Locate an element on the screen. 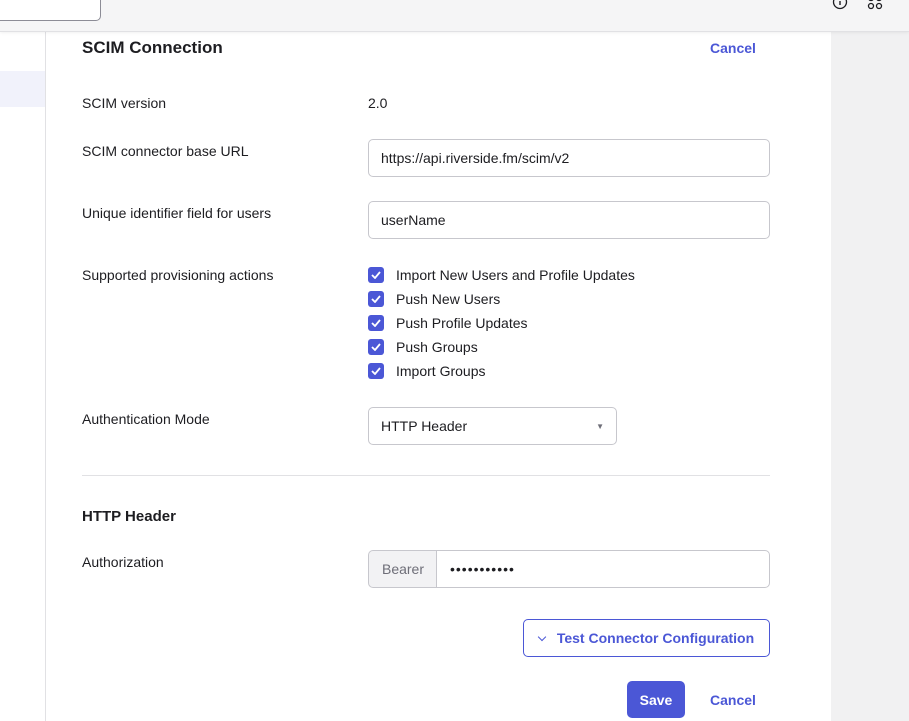 The height and width of the screenshot is (721, 909). base-url-label: SCIM connector base URL is located at coordinates (165, 151).